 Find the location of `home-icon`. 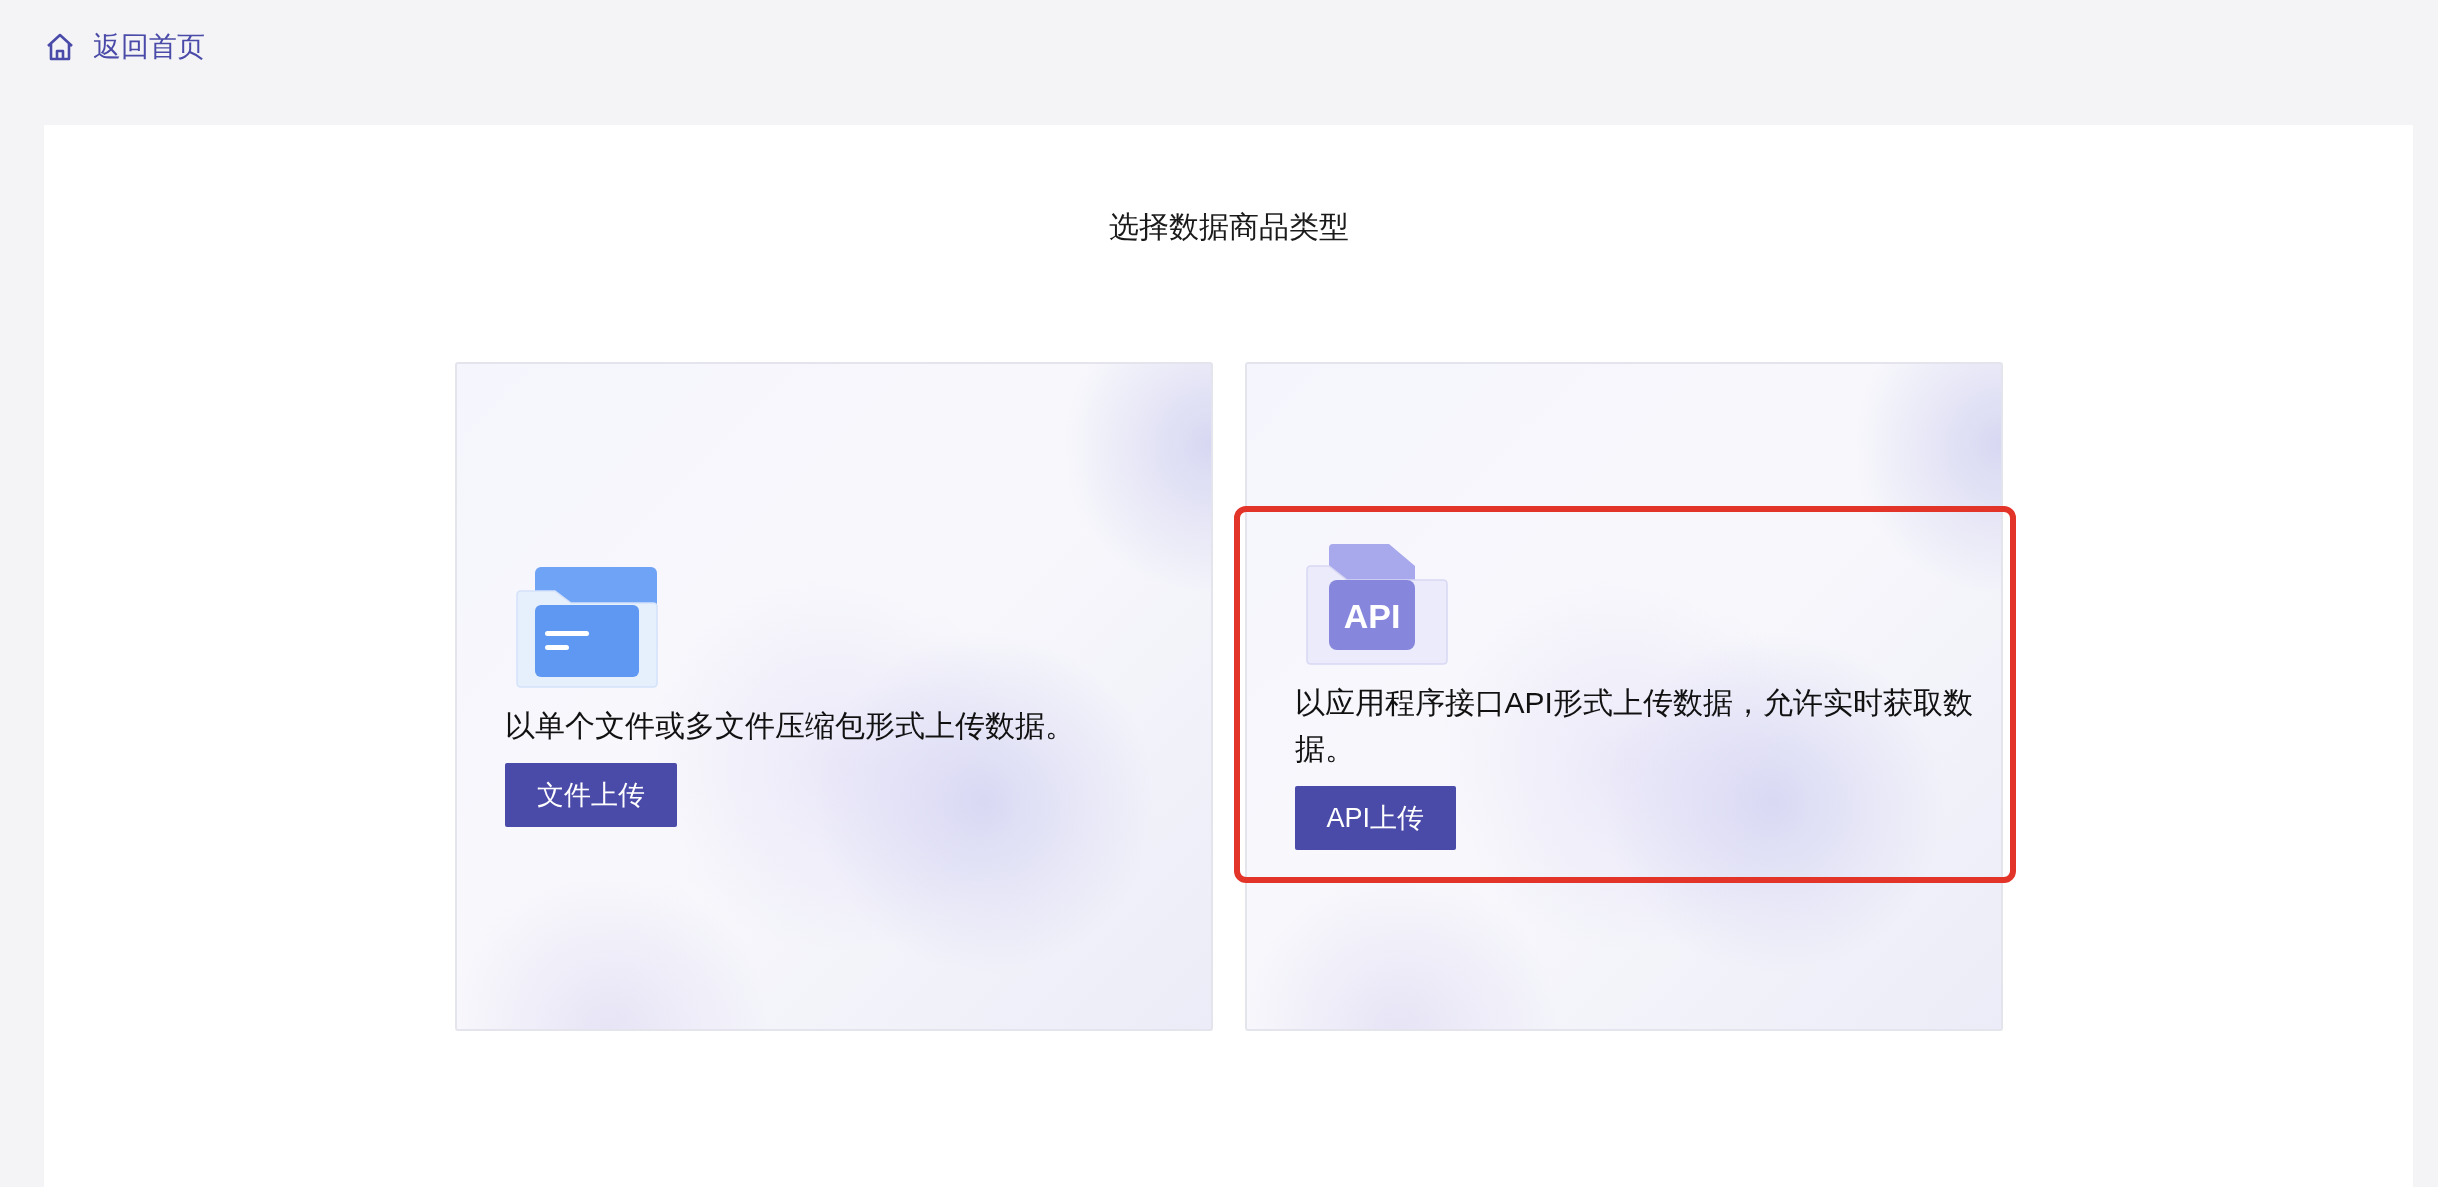

home-icon is located at coordinates (60, 47).